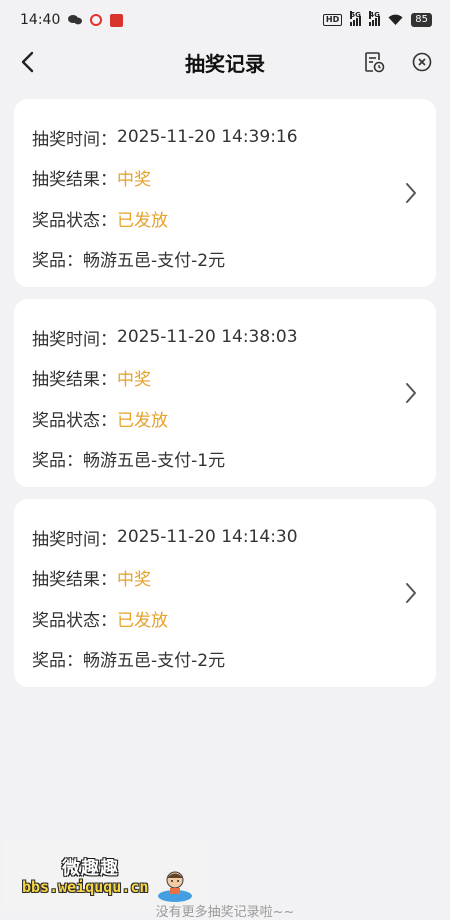 This screenshot has height=920, width=450. I want to click on nav-actions, so click(398, 62).